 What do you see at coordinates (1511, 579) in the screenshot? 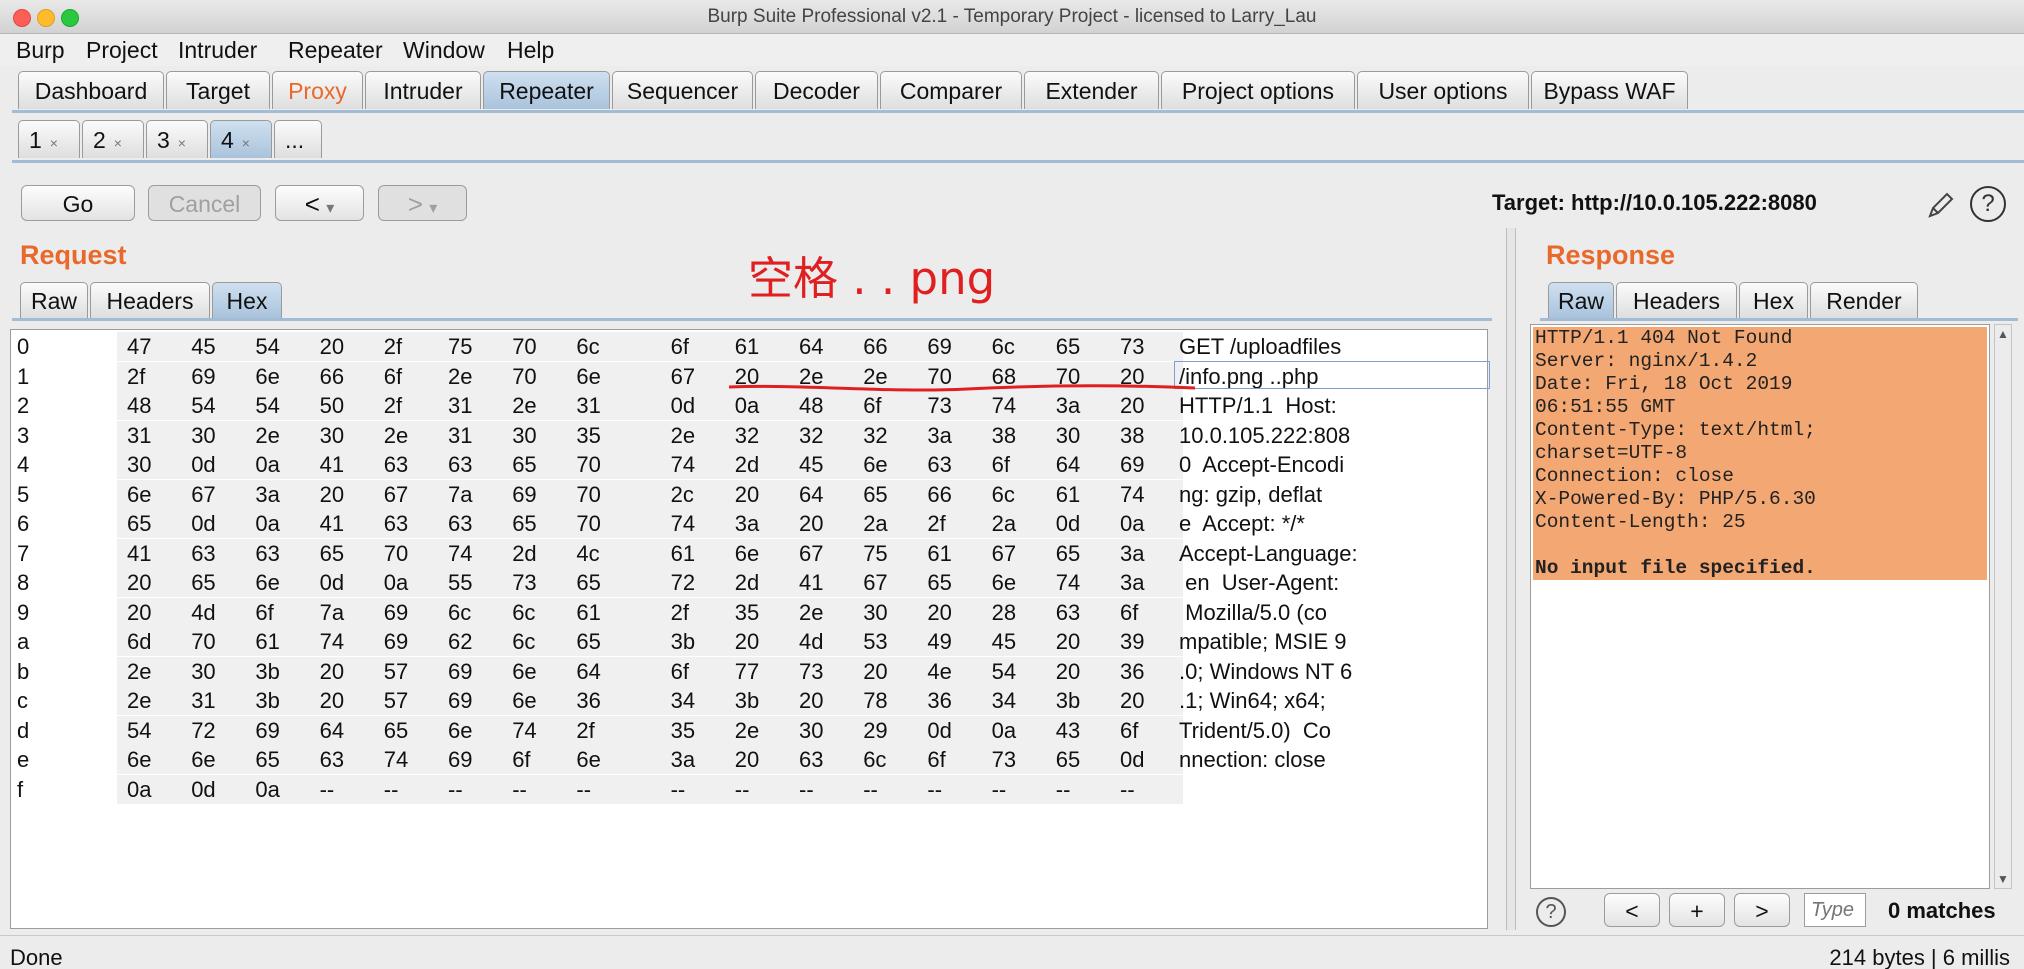
I see `splitter` at bounding box center [1511, 579].